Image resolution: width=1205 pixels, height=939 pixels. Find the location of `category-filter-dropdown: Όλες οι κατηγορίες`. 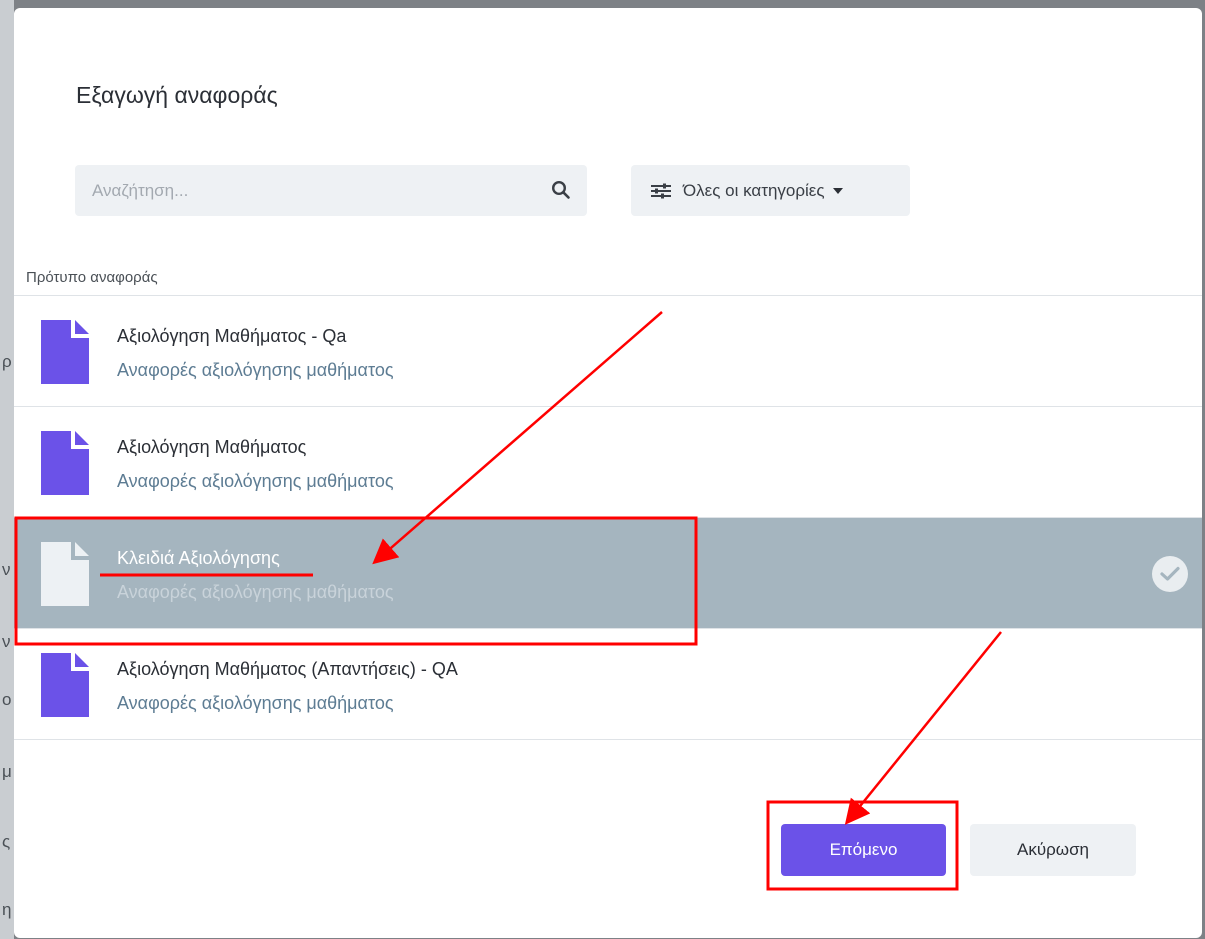

category-filter-dropdown: Όλες οι κατηγορίες is located at coordinates (770, 190).